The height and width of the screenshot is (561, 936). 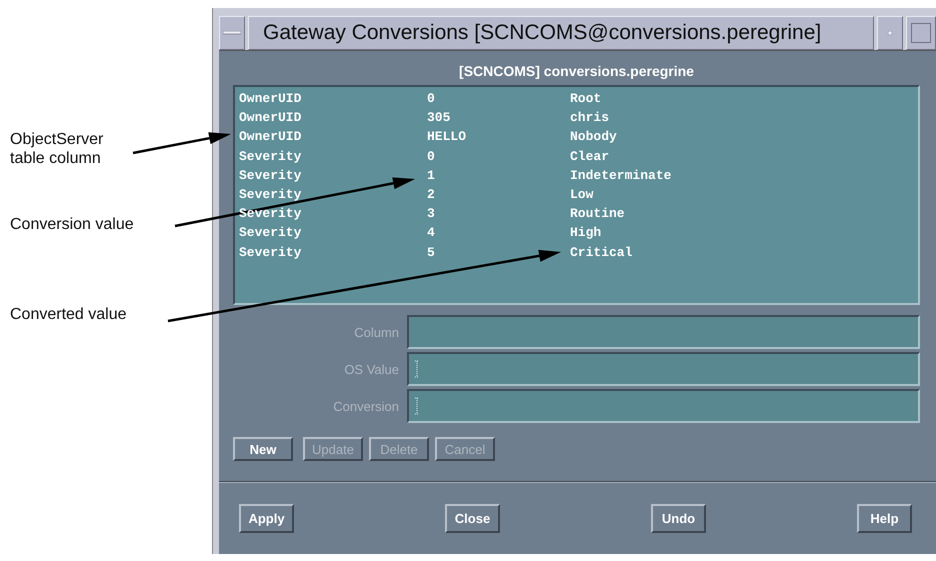 What do you see at coordinates (438, 118) in the screenshot?
I see `list-cell: 305` at bounding box center [438, 118].